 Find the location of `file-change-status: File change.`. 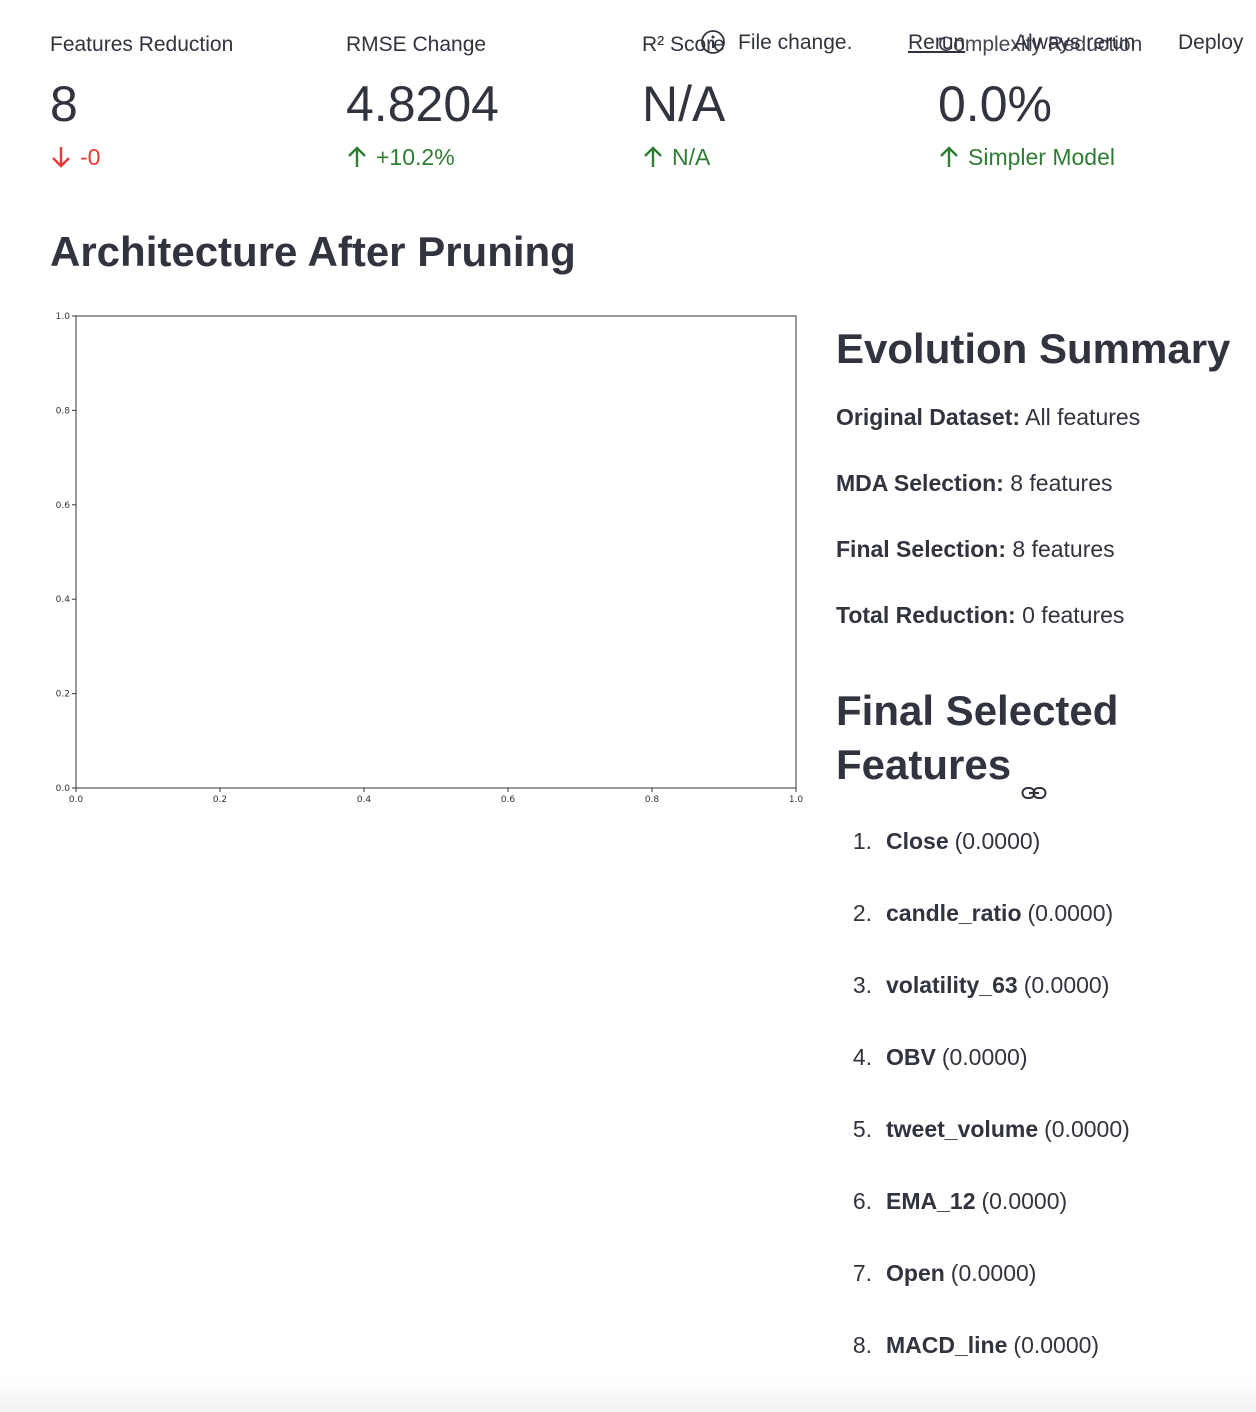

file-change-status: File change. is located at coordinates (795, 42).